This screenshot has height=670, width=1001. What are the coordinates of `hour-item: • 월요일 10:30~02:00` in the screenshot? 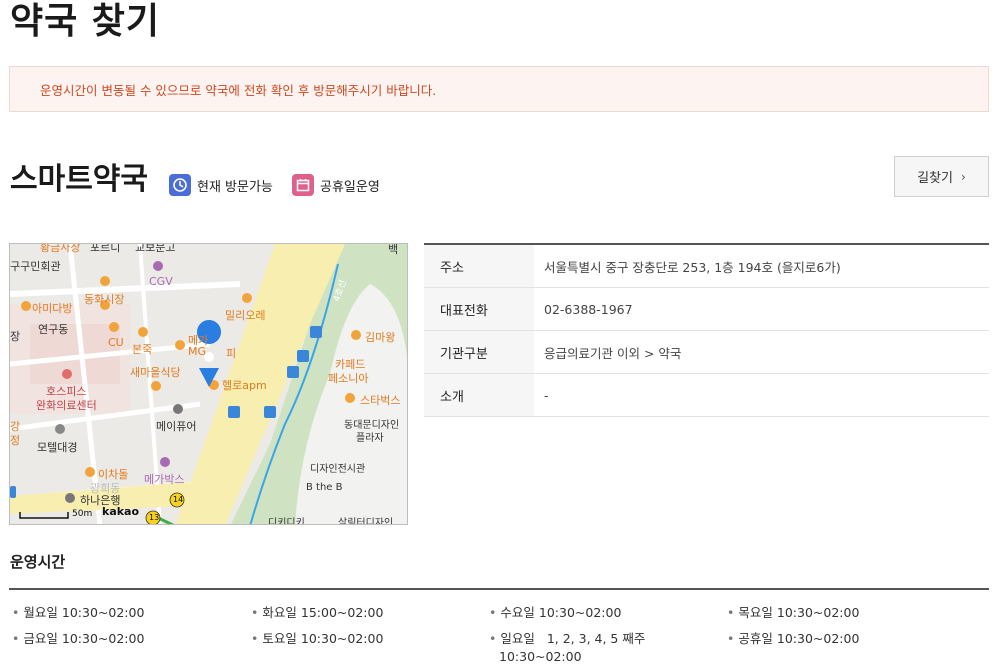 It's located at (78, 612).